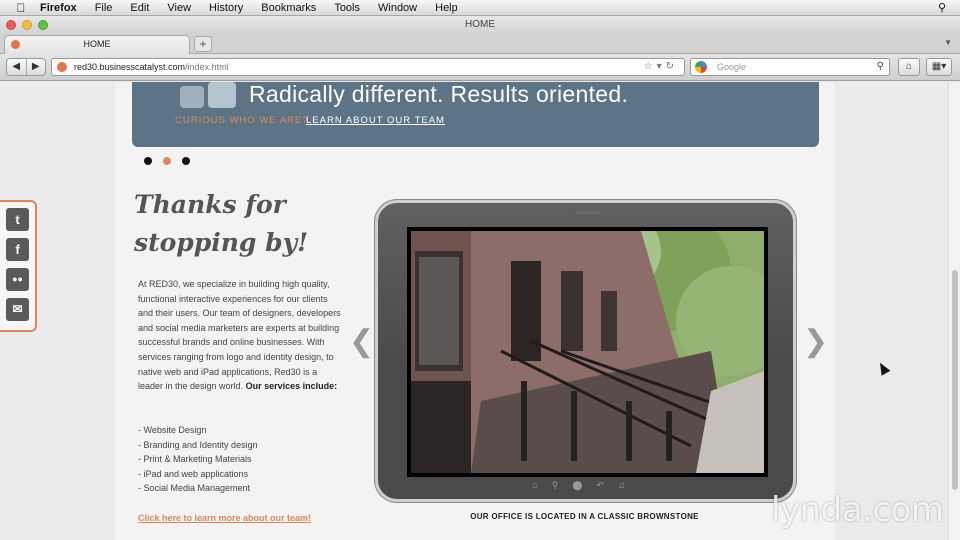 This screenshot has width=960, height=540. Describe the element at coordinates (291, 386) in the screenshot. I see `services-intro: Our services include:` at that location.